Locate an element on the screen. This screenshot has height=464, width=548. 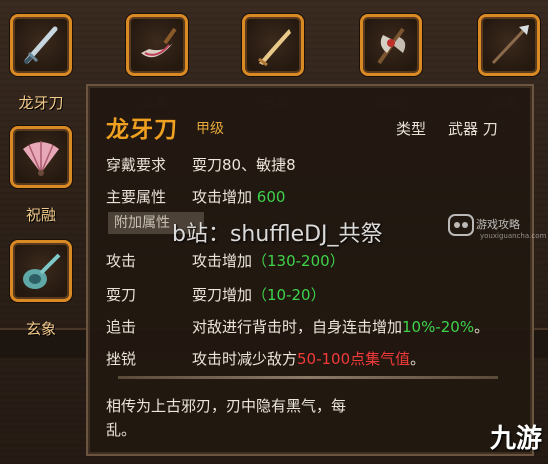
item-name: 龙牙刀 is located at coordinates (142, 130).